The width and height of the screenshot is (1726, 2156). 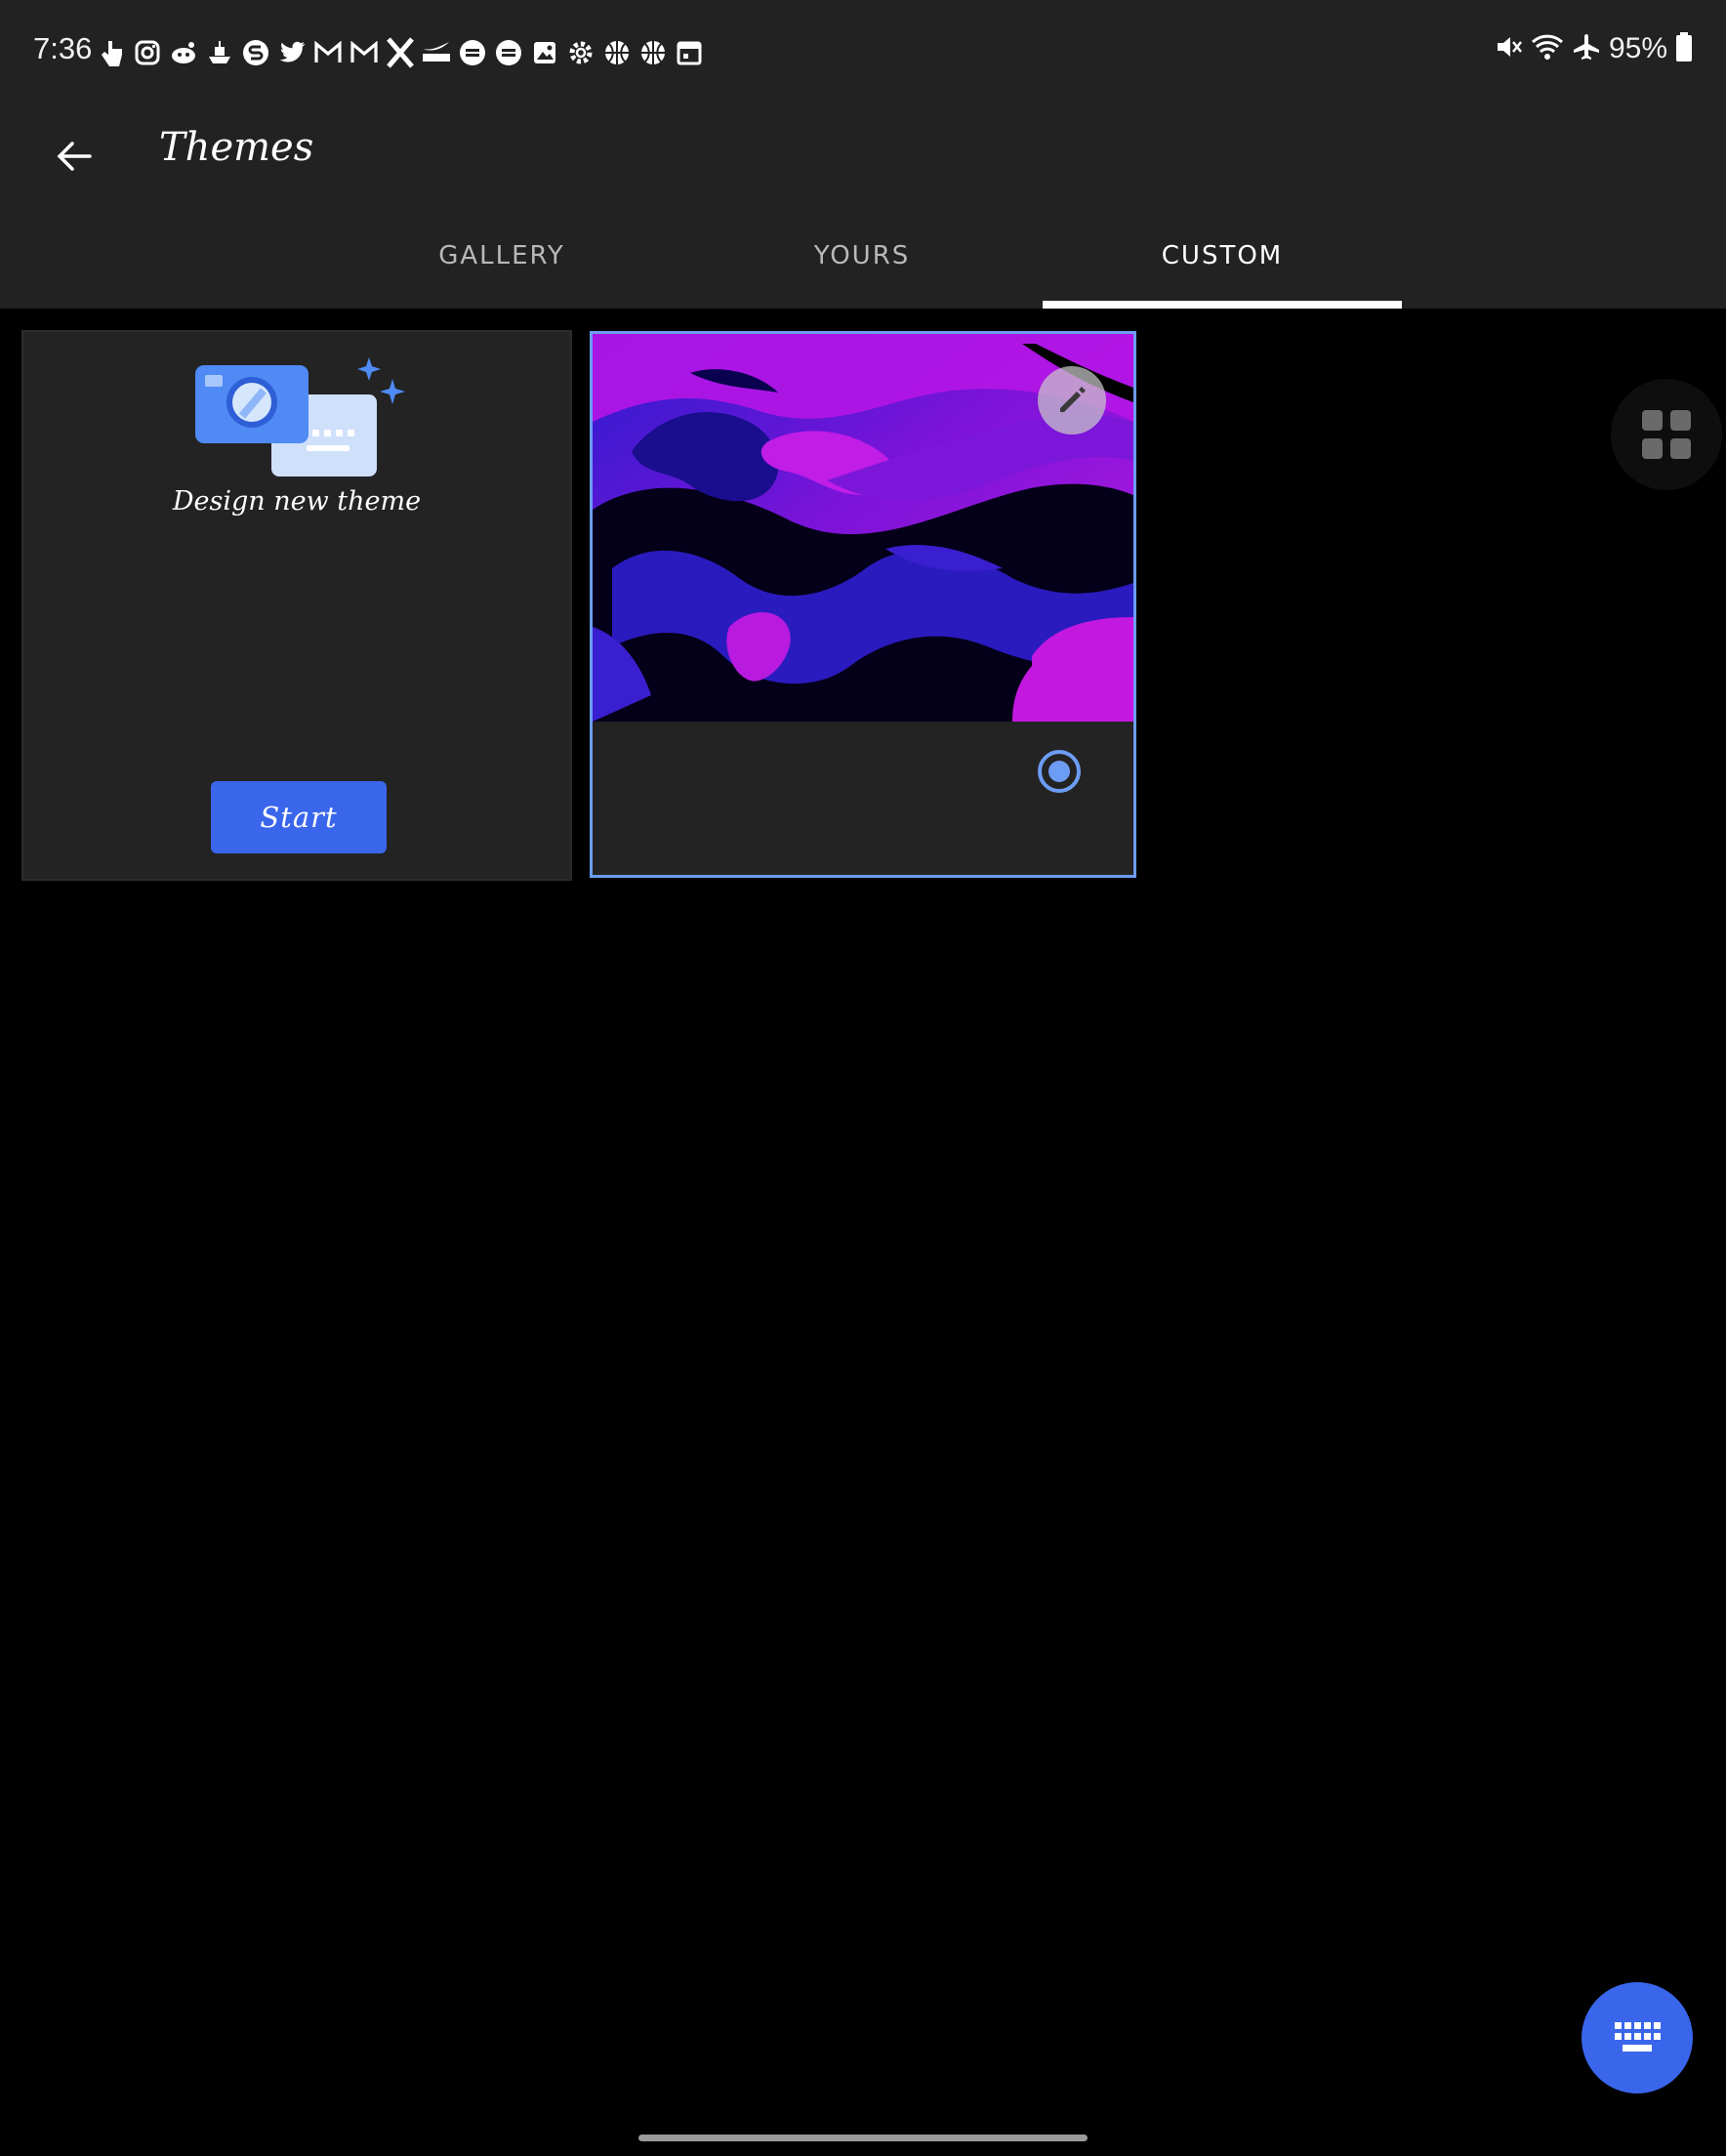 I want to click on app-s-icon, so click(x=255, y=52).